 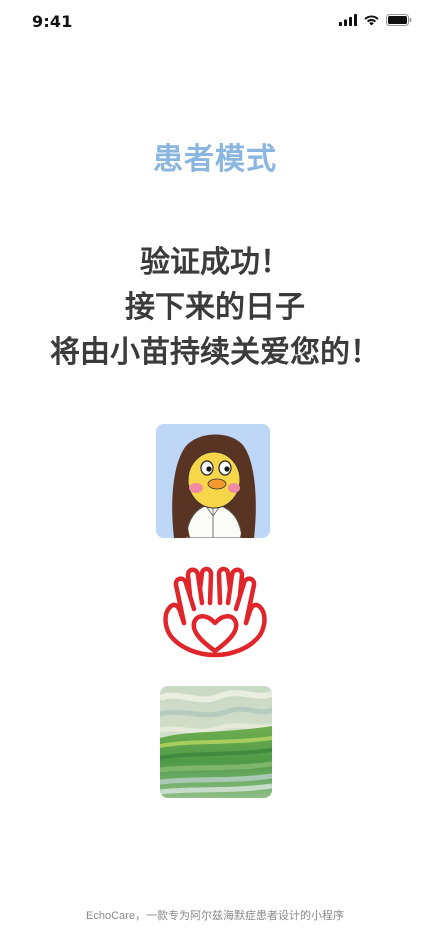 What do you see at coordinates (52, 21) in the screenshot?
I see `status-time: 9:41` at bounding box center [52, 21].